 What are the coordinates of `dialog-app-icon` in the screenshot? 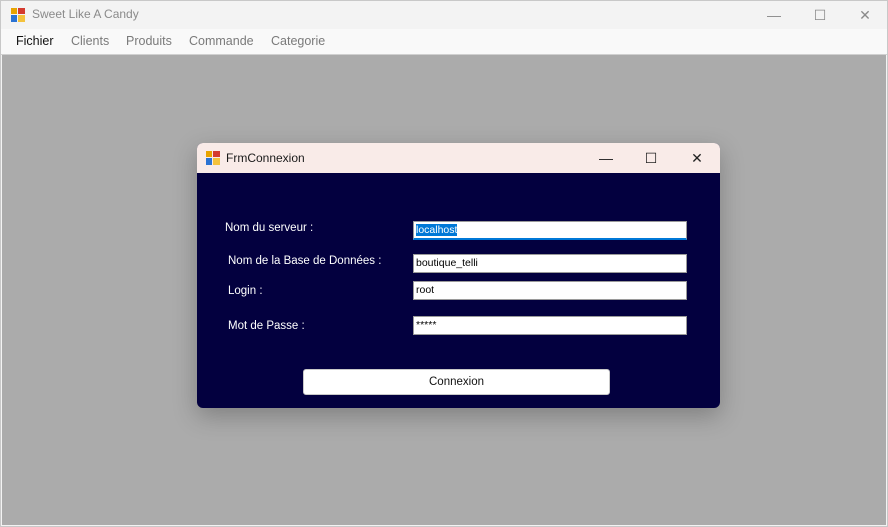 It's located at (213, 158).